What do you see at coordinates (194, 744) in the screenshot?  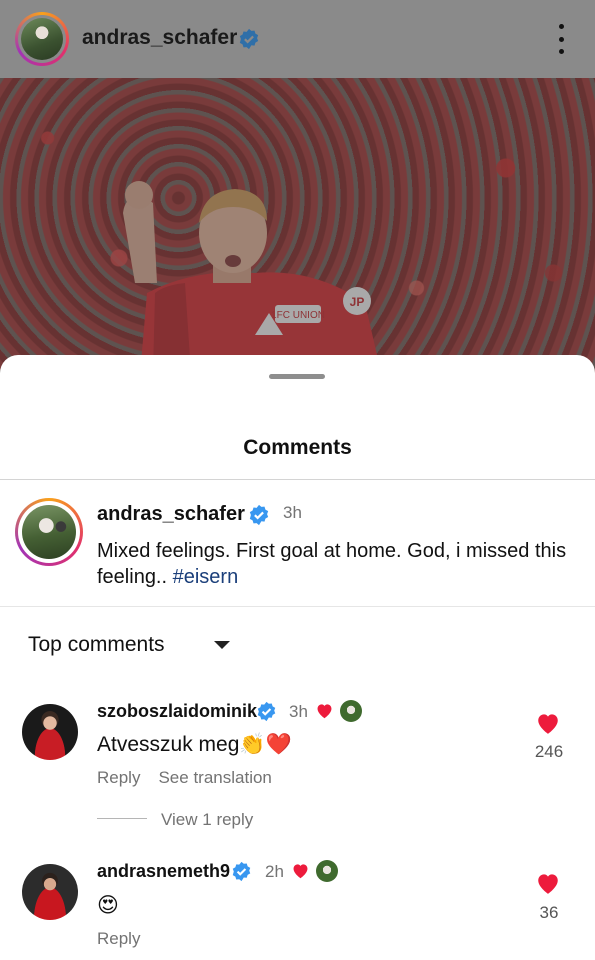 I see `comment-text: Atvesszuk meg👏❤️` at bounding box center [194, 744].